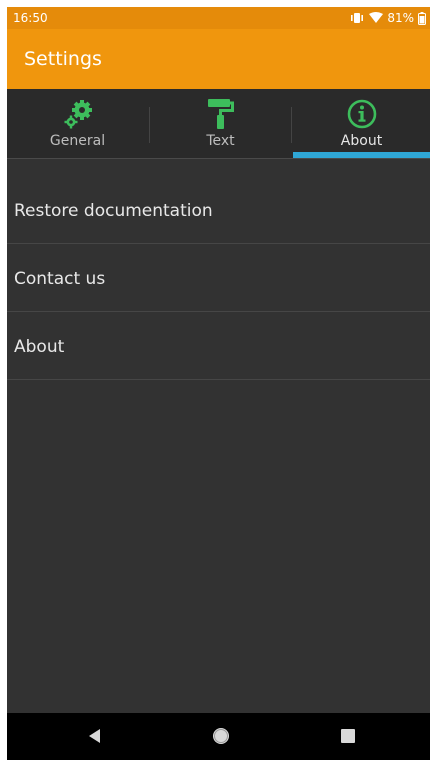 This screenshot has height=760, width=430. Describe the element at coordinates (95, 736) in the screenshot. I see `back-icon` at that location.